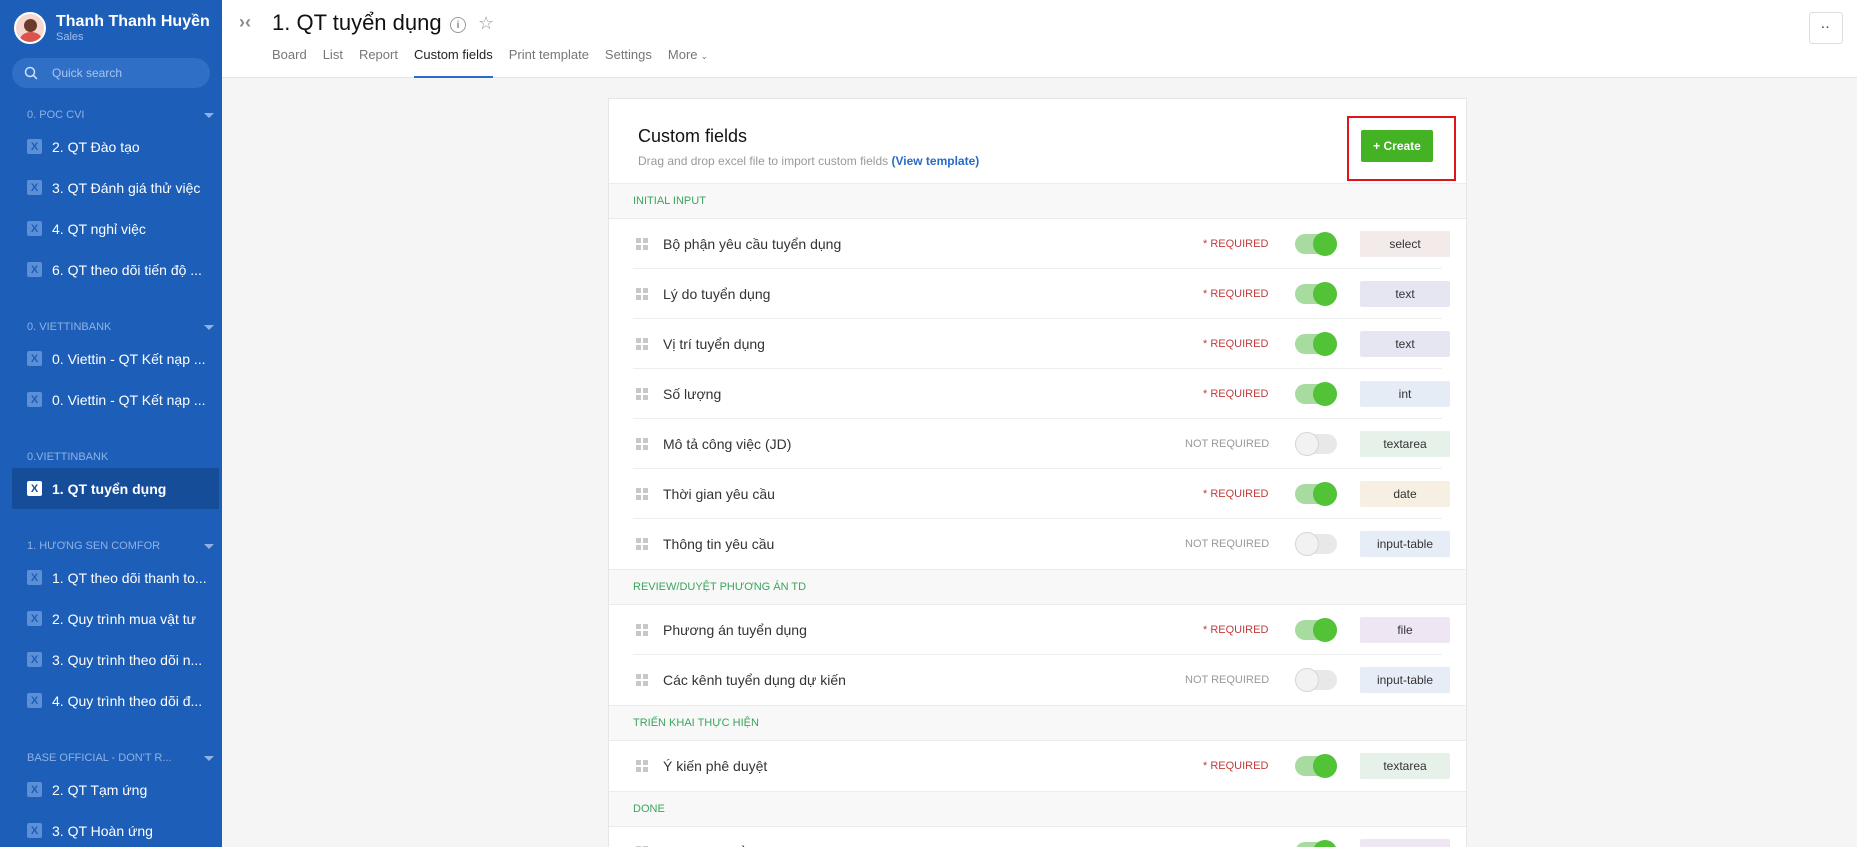  Describe the element at coordinates (1041, 630) in the screenshot. I see `field-row: Phương án tuyển dụng * REQUIRED file` at that location.